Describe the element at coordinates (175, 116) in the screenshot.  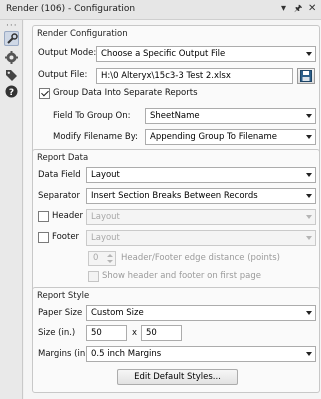
I see `field-group-value: SheetName` at that location.